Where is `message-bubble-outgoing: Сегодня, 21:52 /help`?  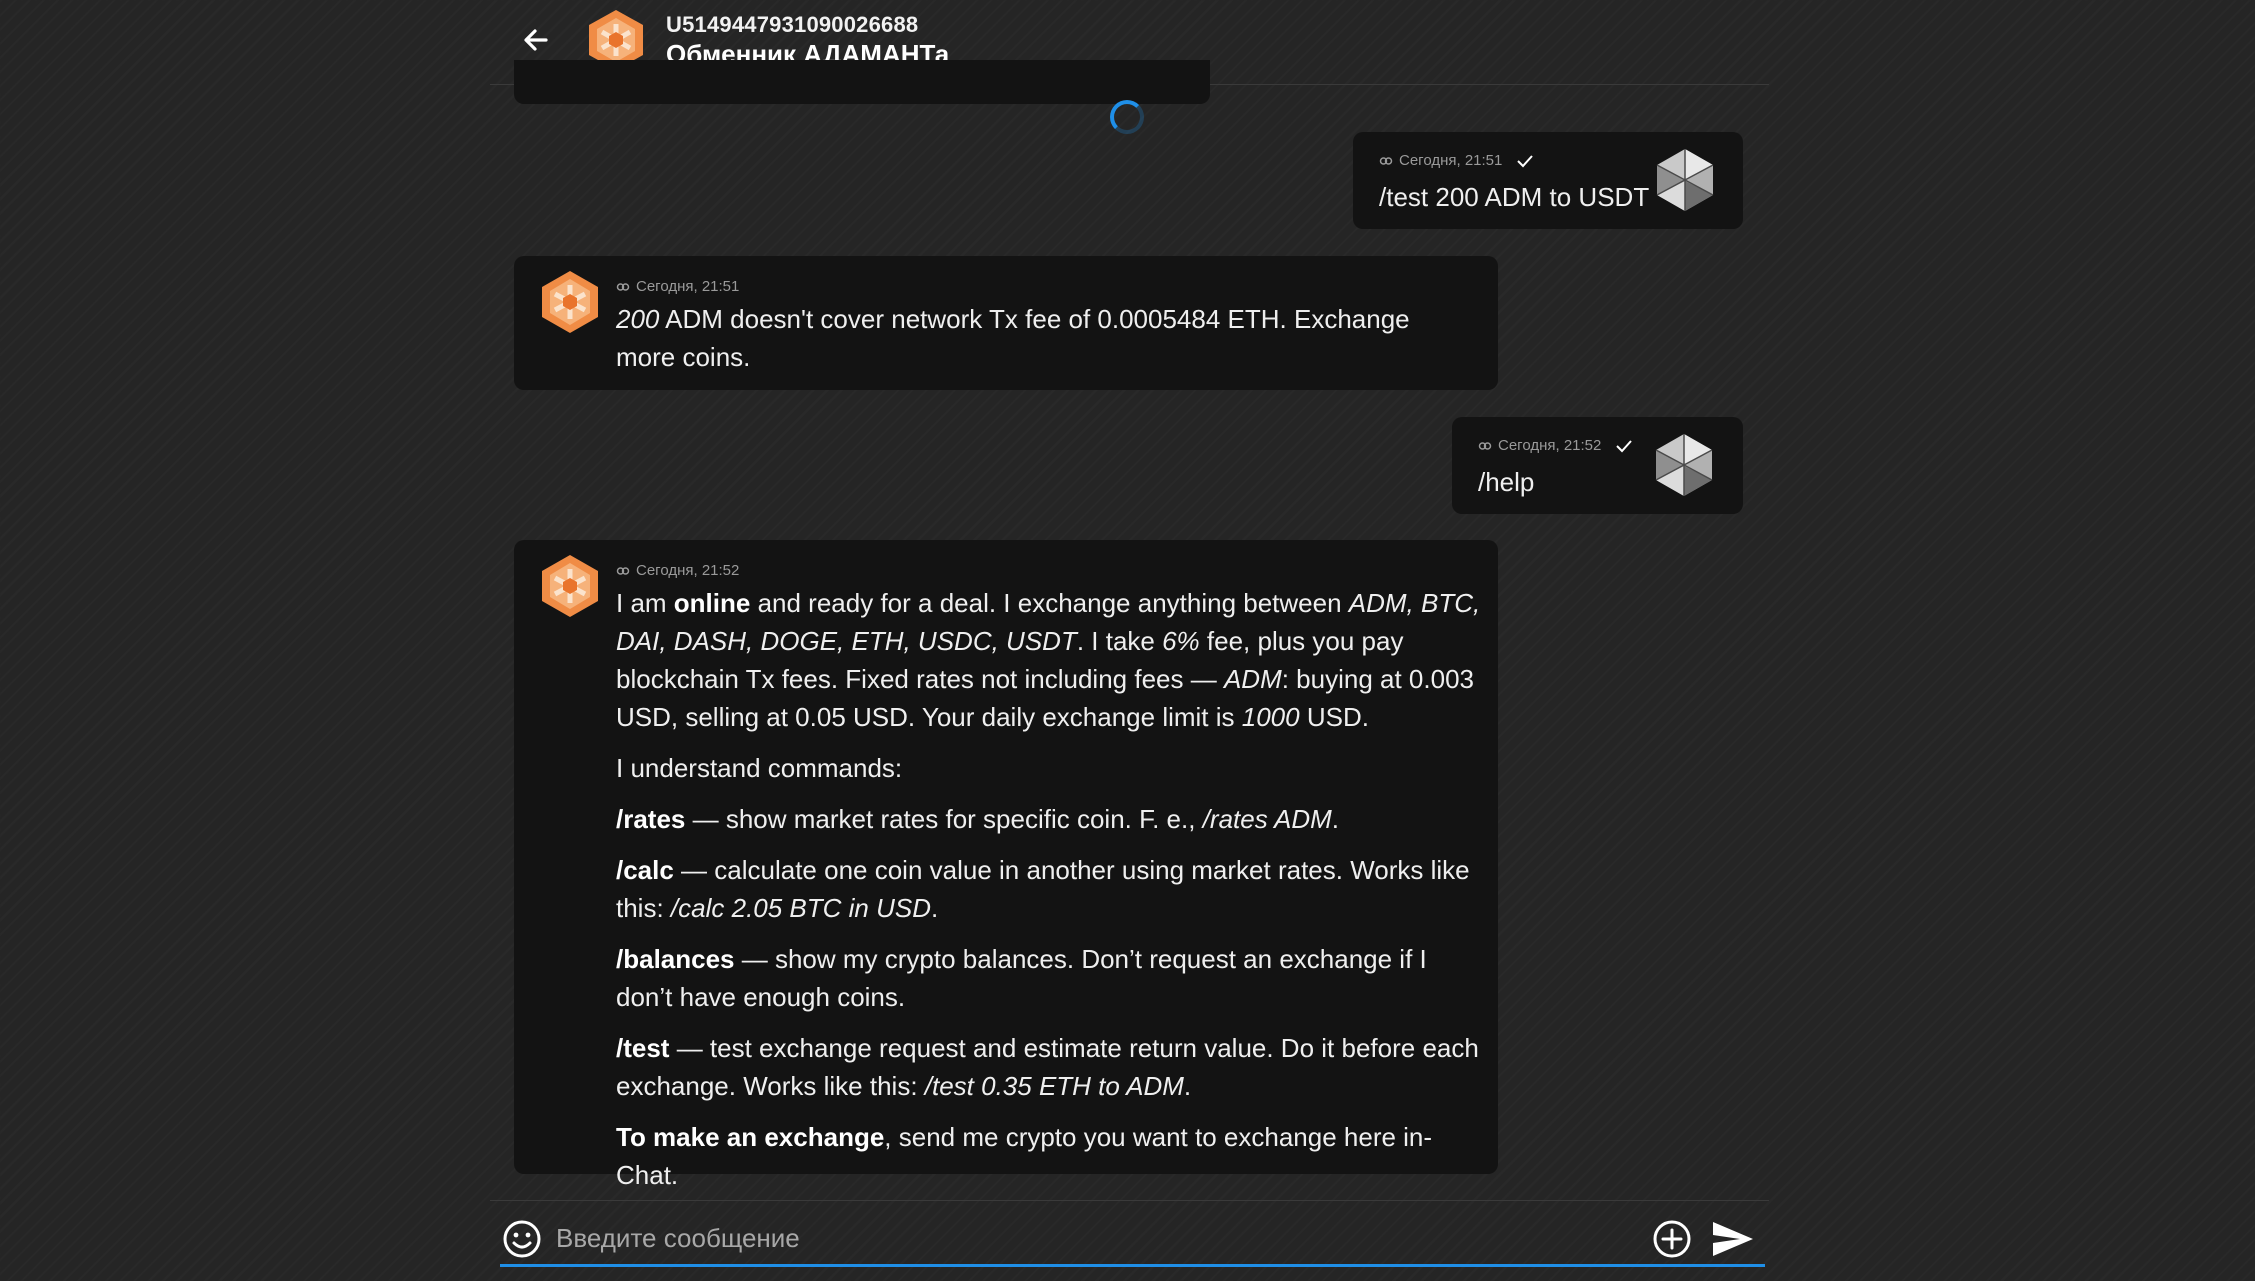
message-bubble-outgoing: Сегодня, 21:52 /help is located at coordinates (1597, 465).